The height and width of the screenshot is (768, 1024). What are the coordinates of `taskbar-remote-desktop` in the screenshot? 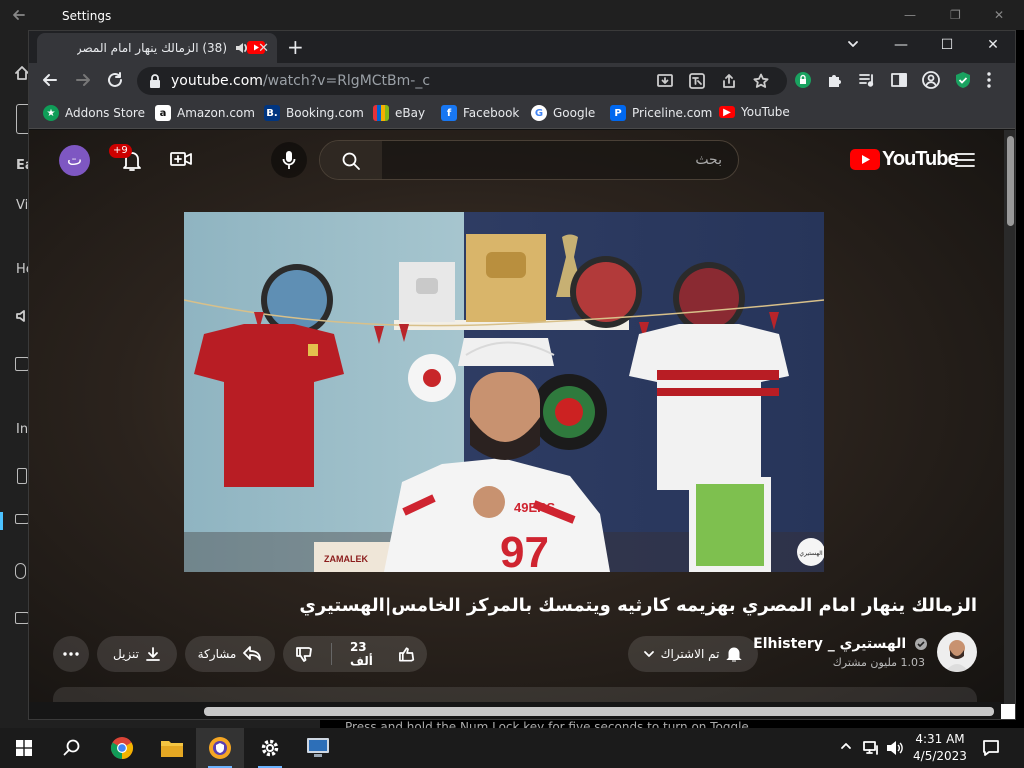 It's located at (318, 748).